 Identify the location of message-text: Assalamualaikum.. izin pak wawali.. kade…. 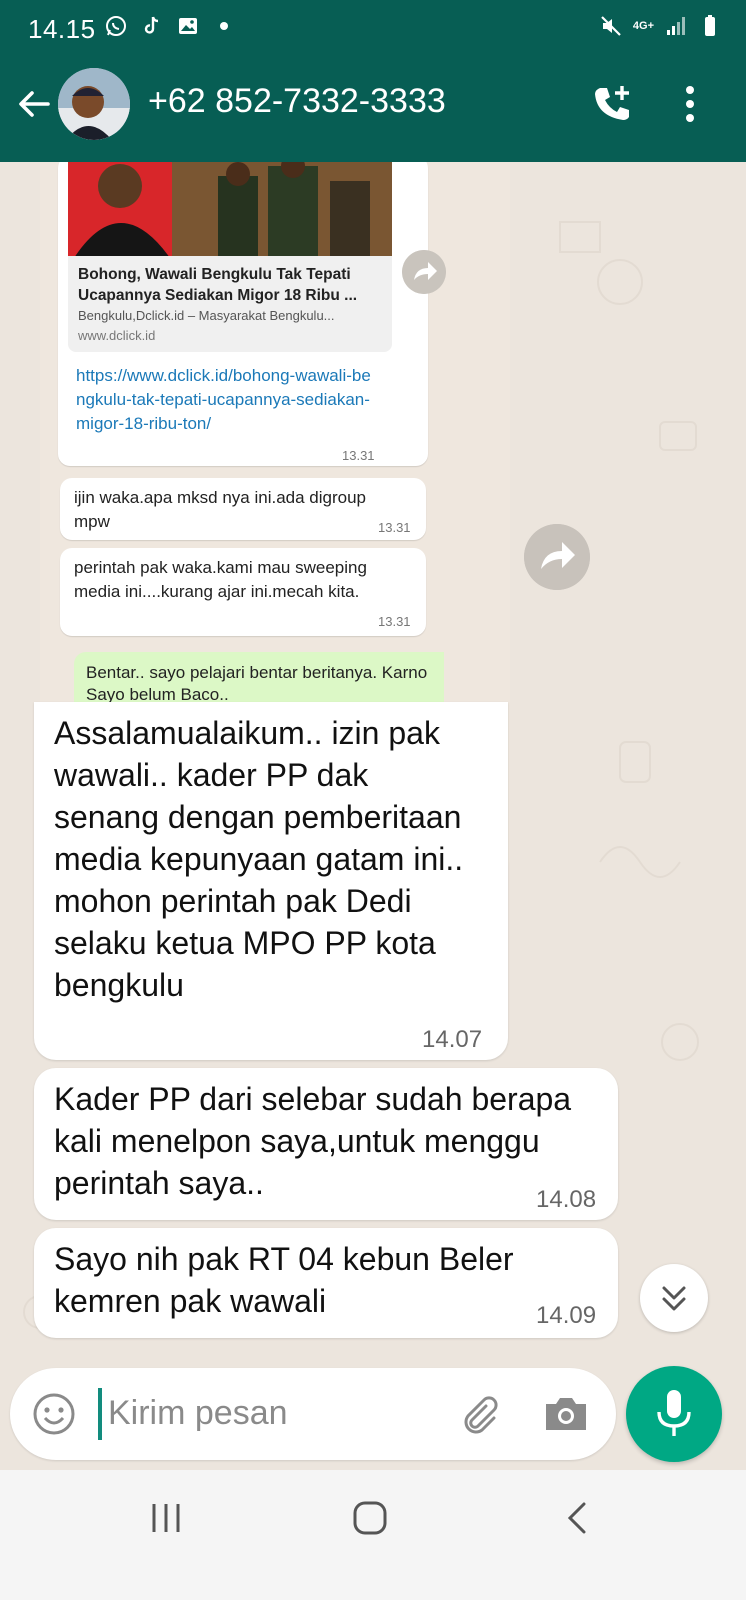
(259, 859).